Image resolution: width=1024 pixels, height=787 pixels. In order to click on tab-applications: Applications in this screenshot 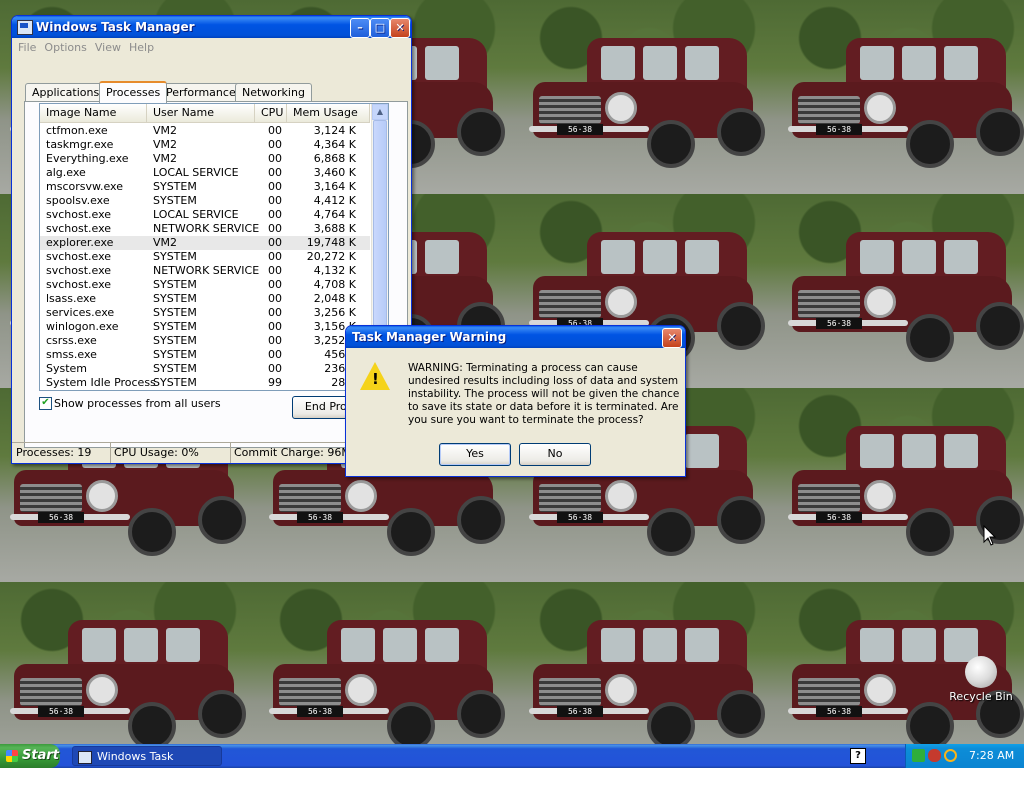, I will do `click(66, 92)`.